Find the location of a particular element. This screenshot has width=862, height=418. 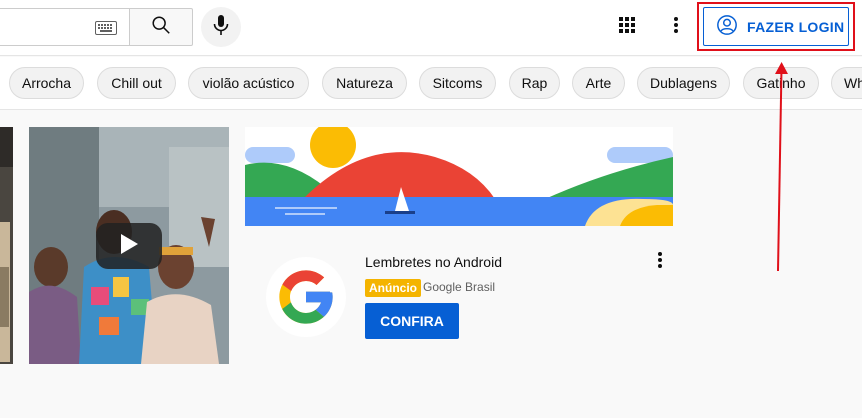

search-icon is located at coordinates (161, 27).